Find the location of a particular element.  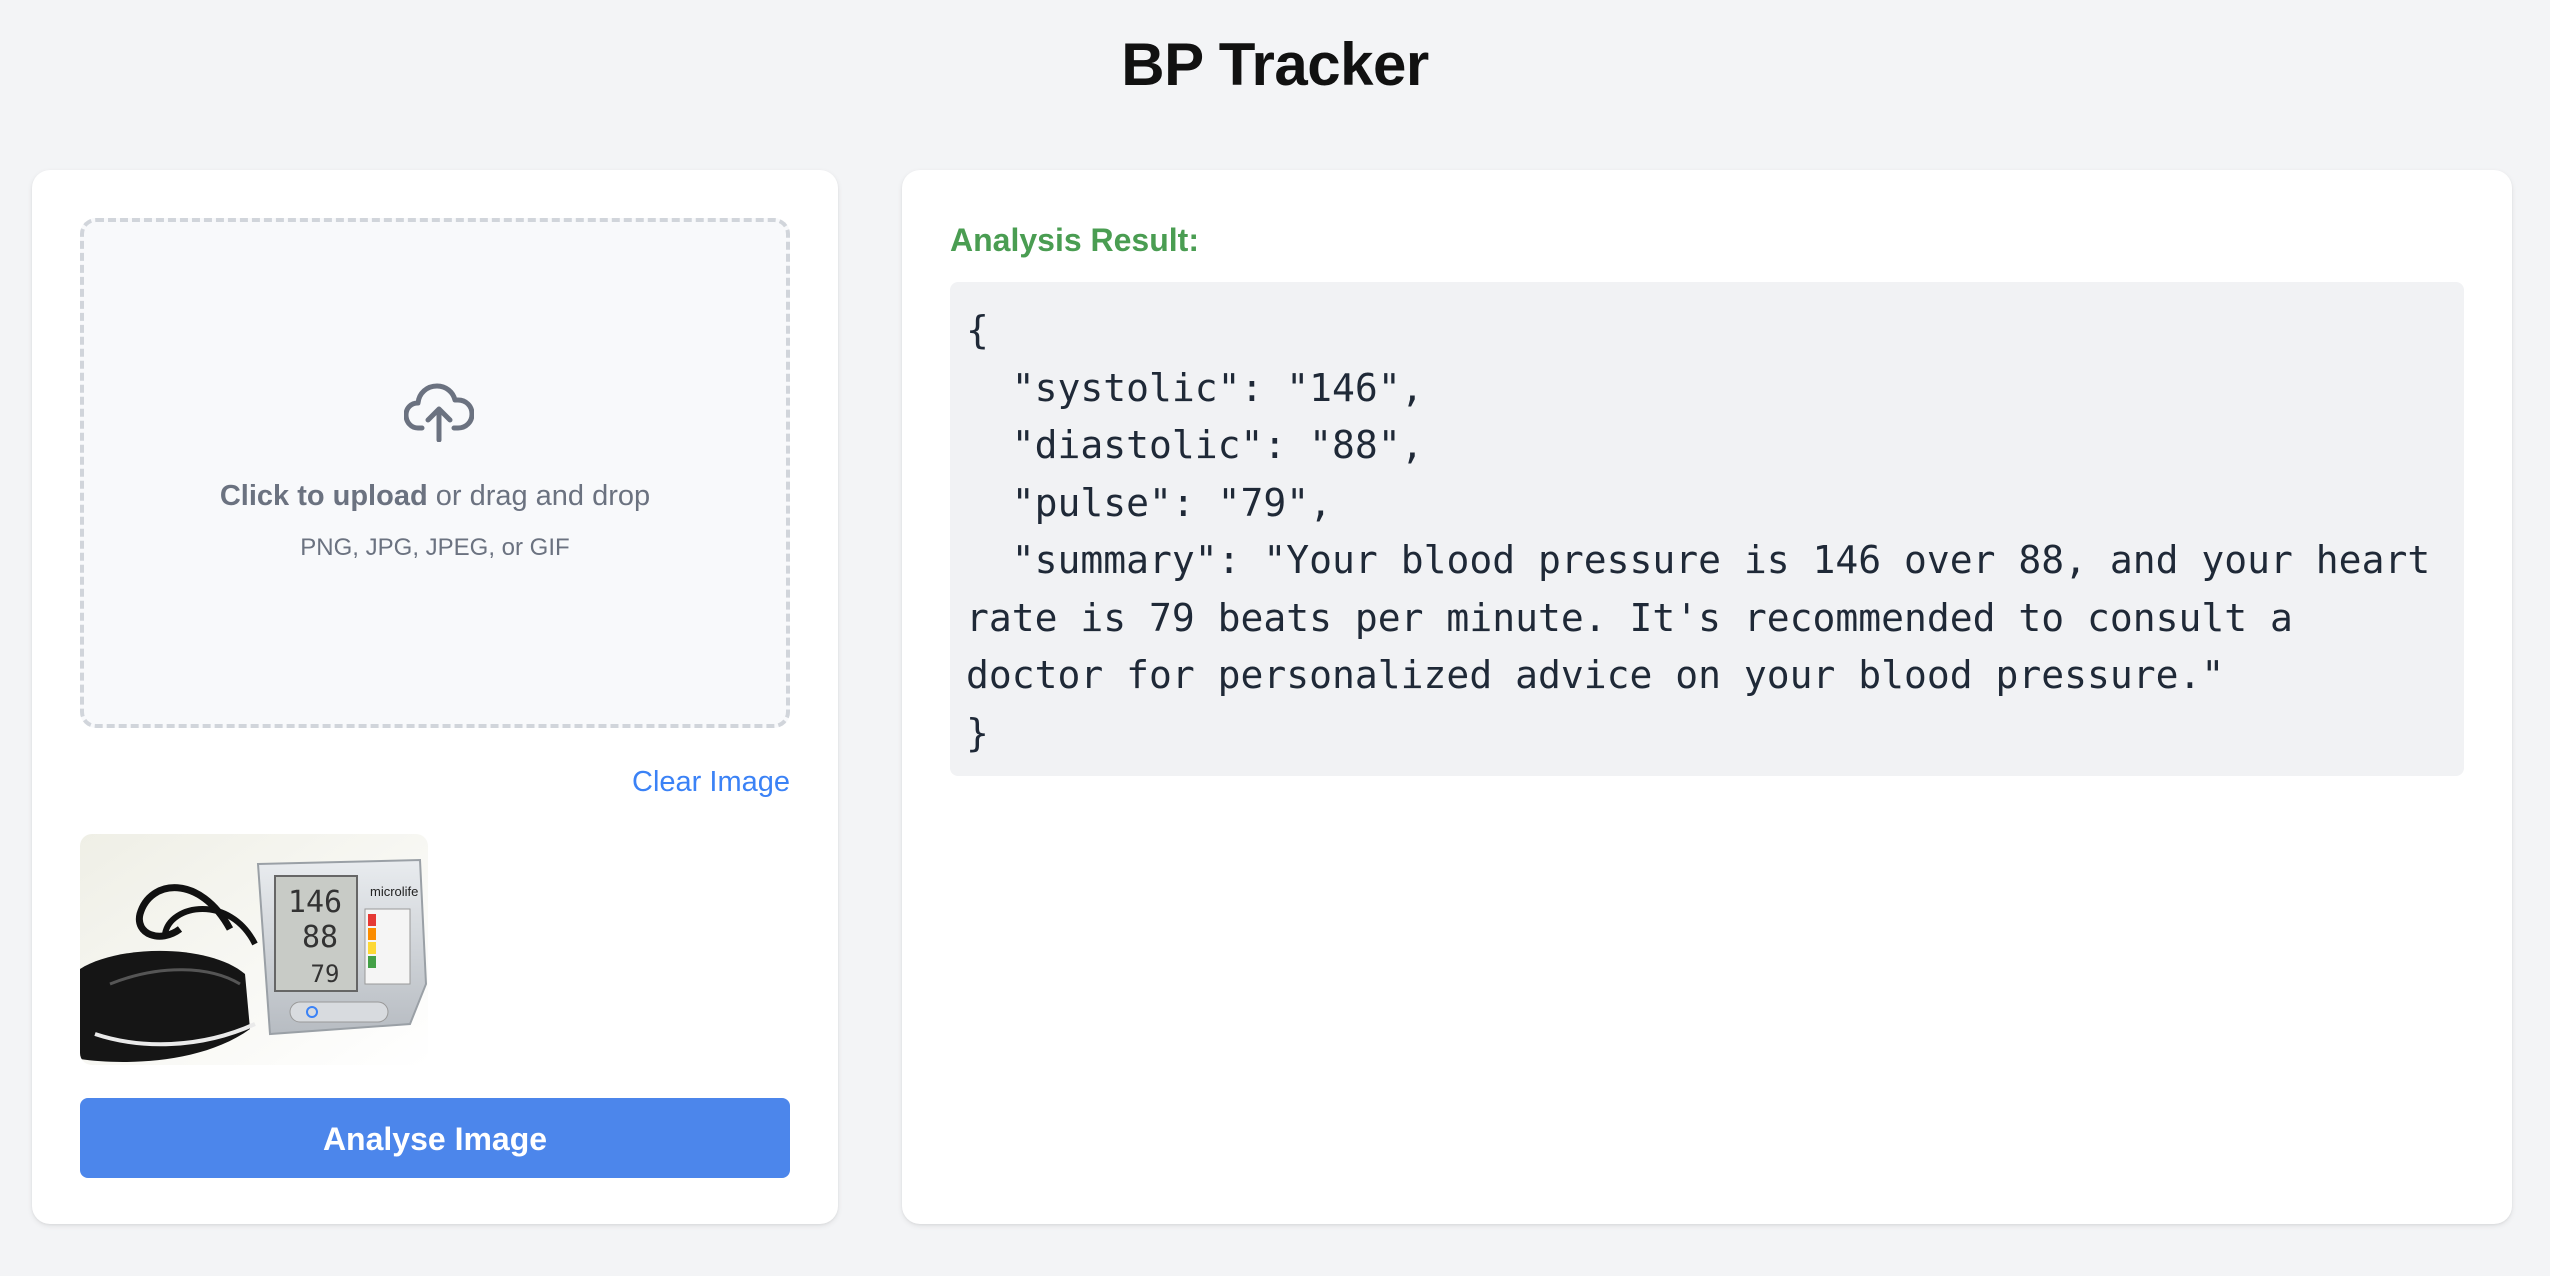

uploaded-image-preview: 146 88 79 microlife is located at coordinates (254, 949).